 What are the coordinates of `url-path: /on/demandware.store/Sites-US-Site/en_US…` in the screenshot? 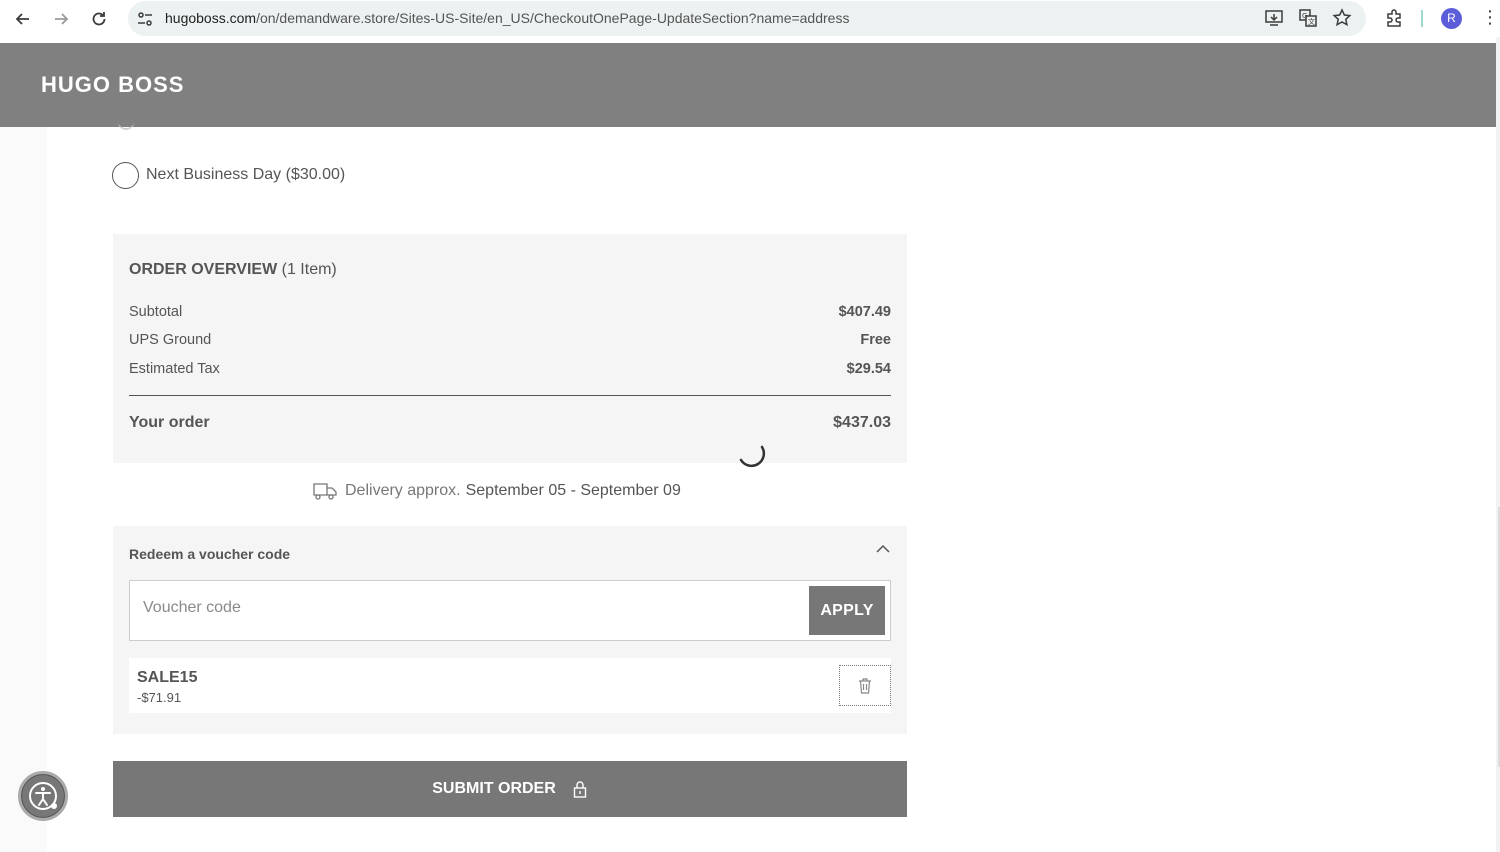 It's located at (553, 18).